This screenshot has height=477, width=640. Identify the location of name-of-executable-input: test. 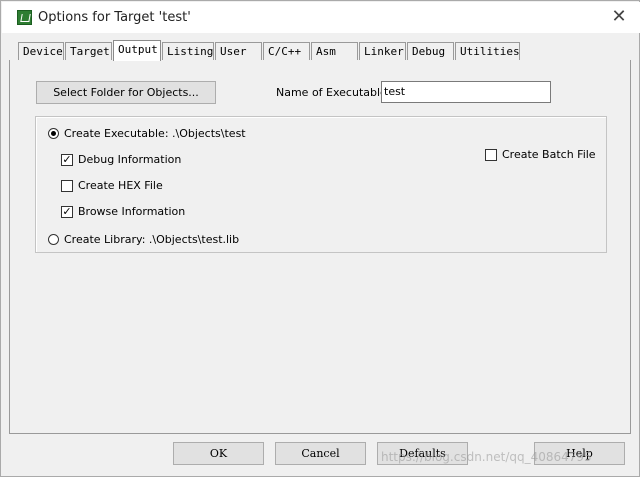
(466, 92).